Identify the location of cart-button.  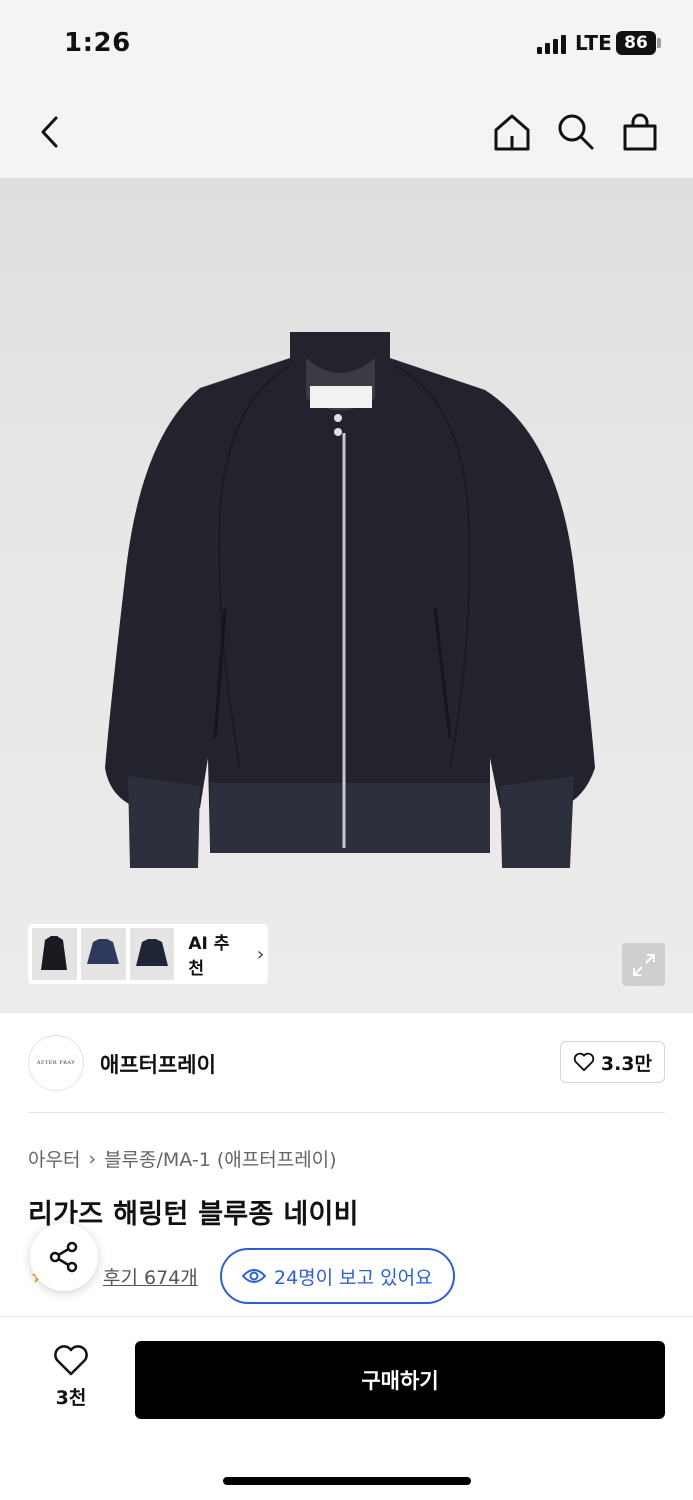
(640, 132).